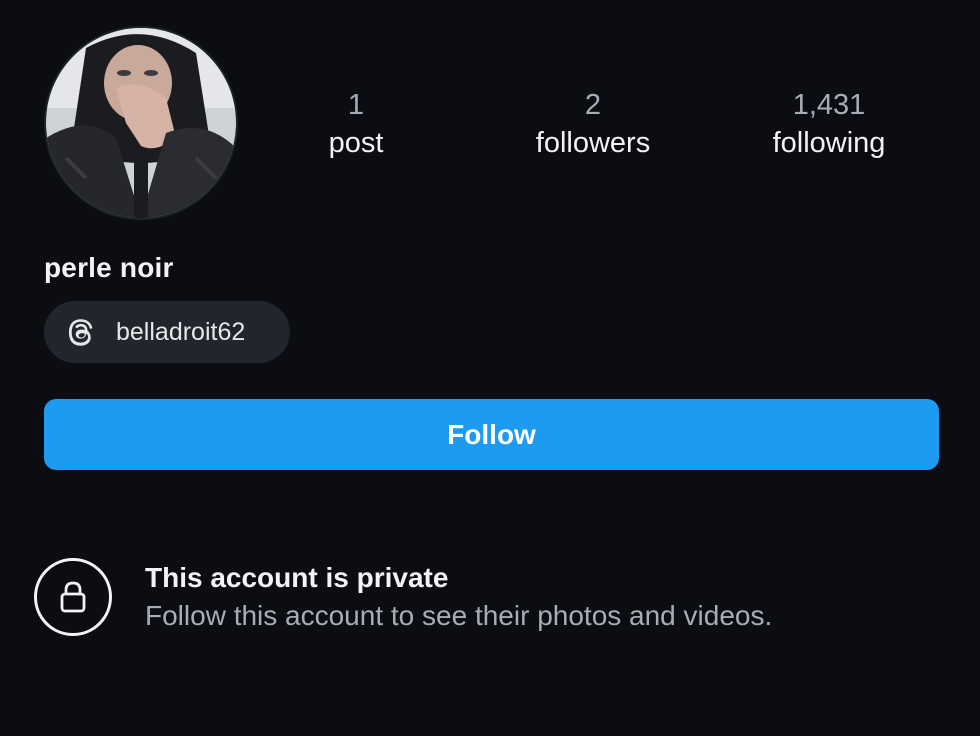 The width and height of the screenshot is (980, 736). I want to click on posts-count: 1, so click(356, 105).